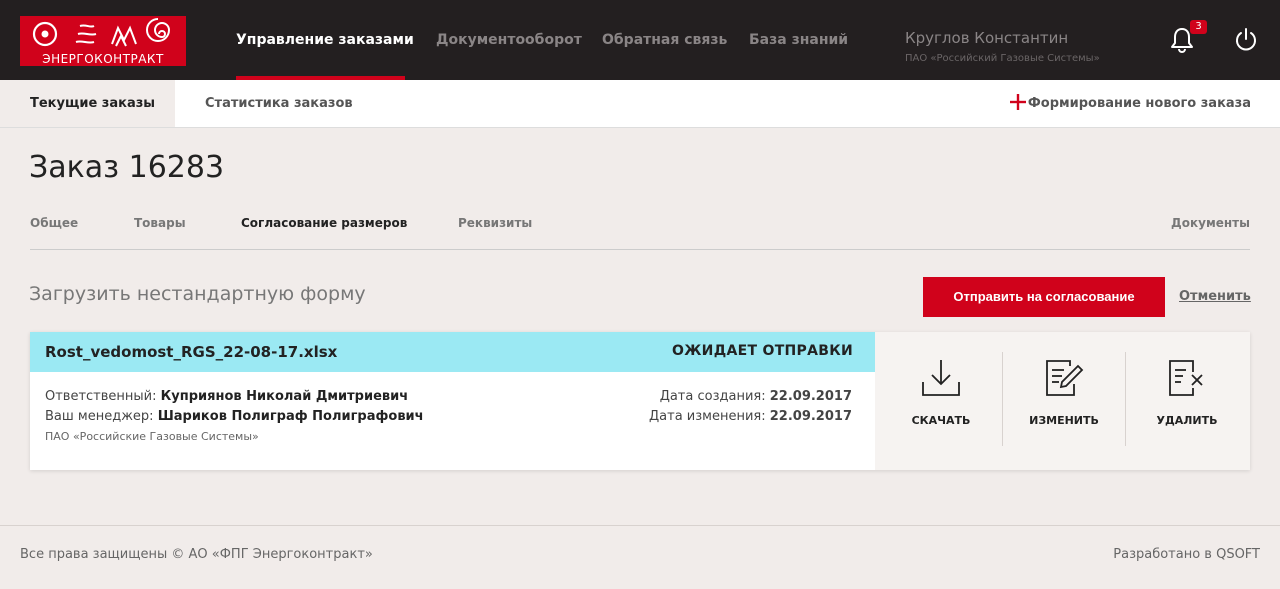 This screenshot has width=1280, height=589. I want to click on tab-current-orders: Текущие заказы, so click(87, 103).